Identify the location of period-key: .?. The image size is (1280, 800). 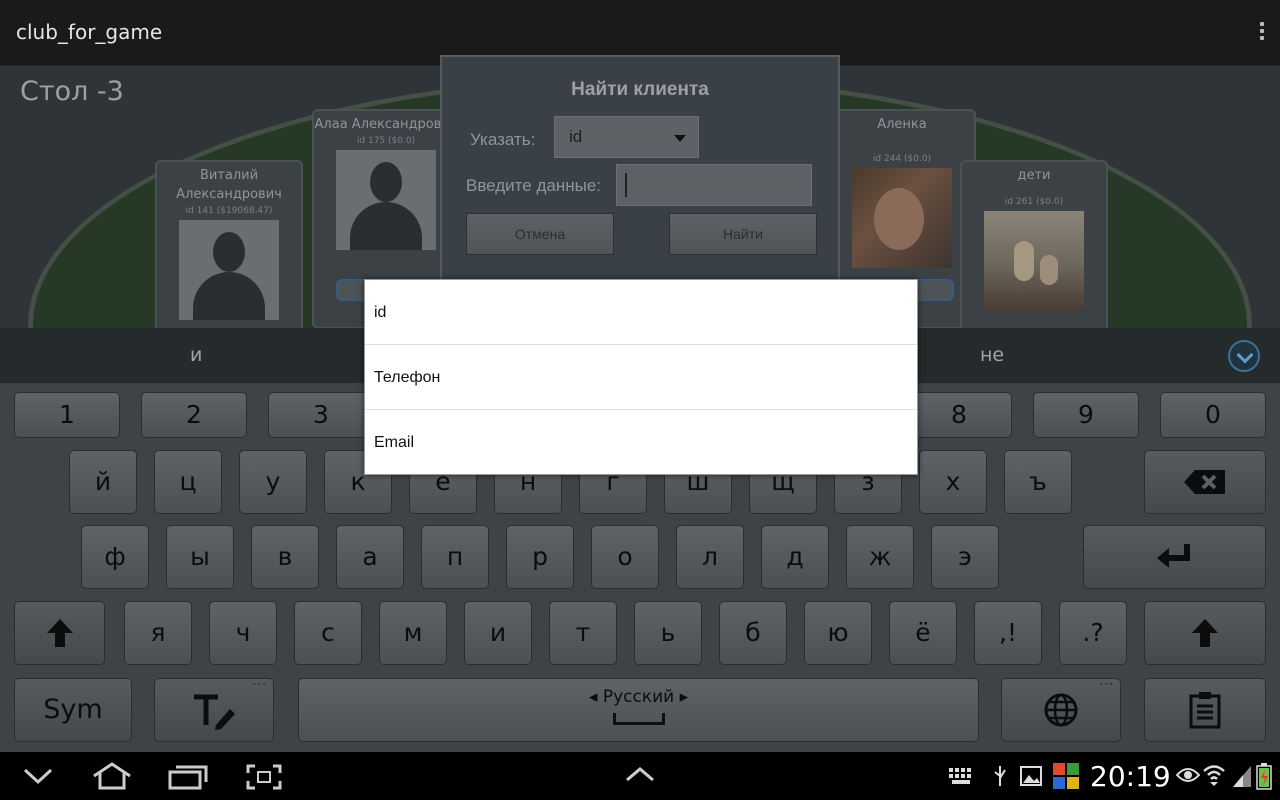
(1093, 633).